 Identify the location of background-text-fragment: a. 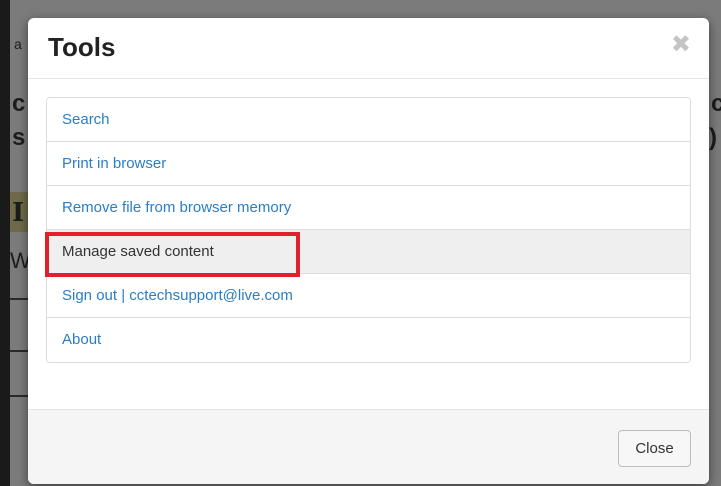
(18, 44).